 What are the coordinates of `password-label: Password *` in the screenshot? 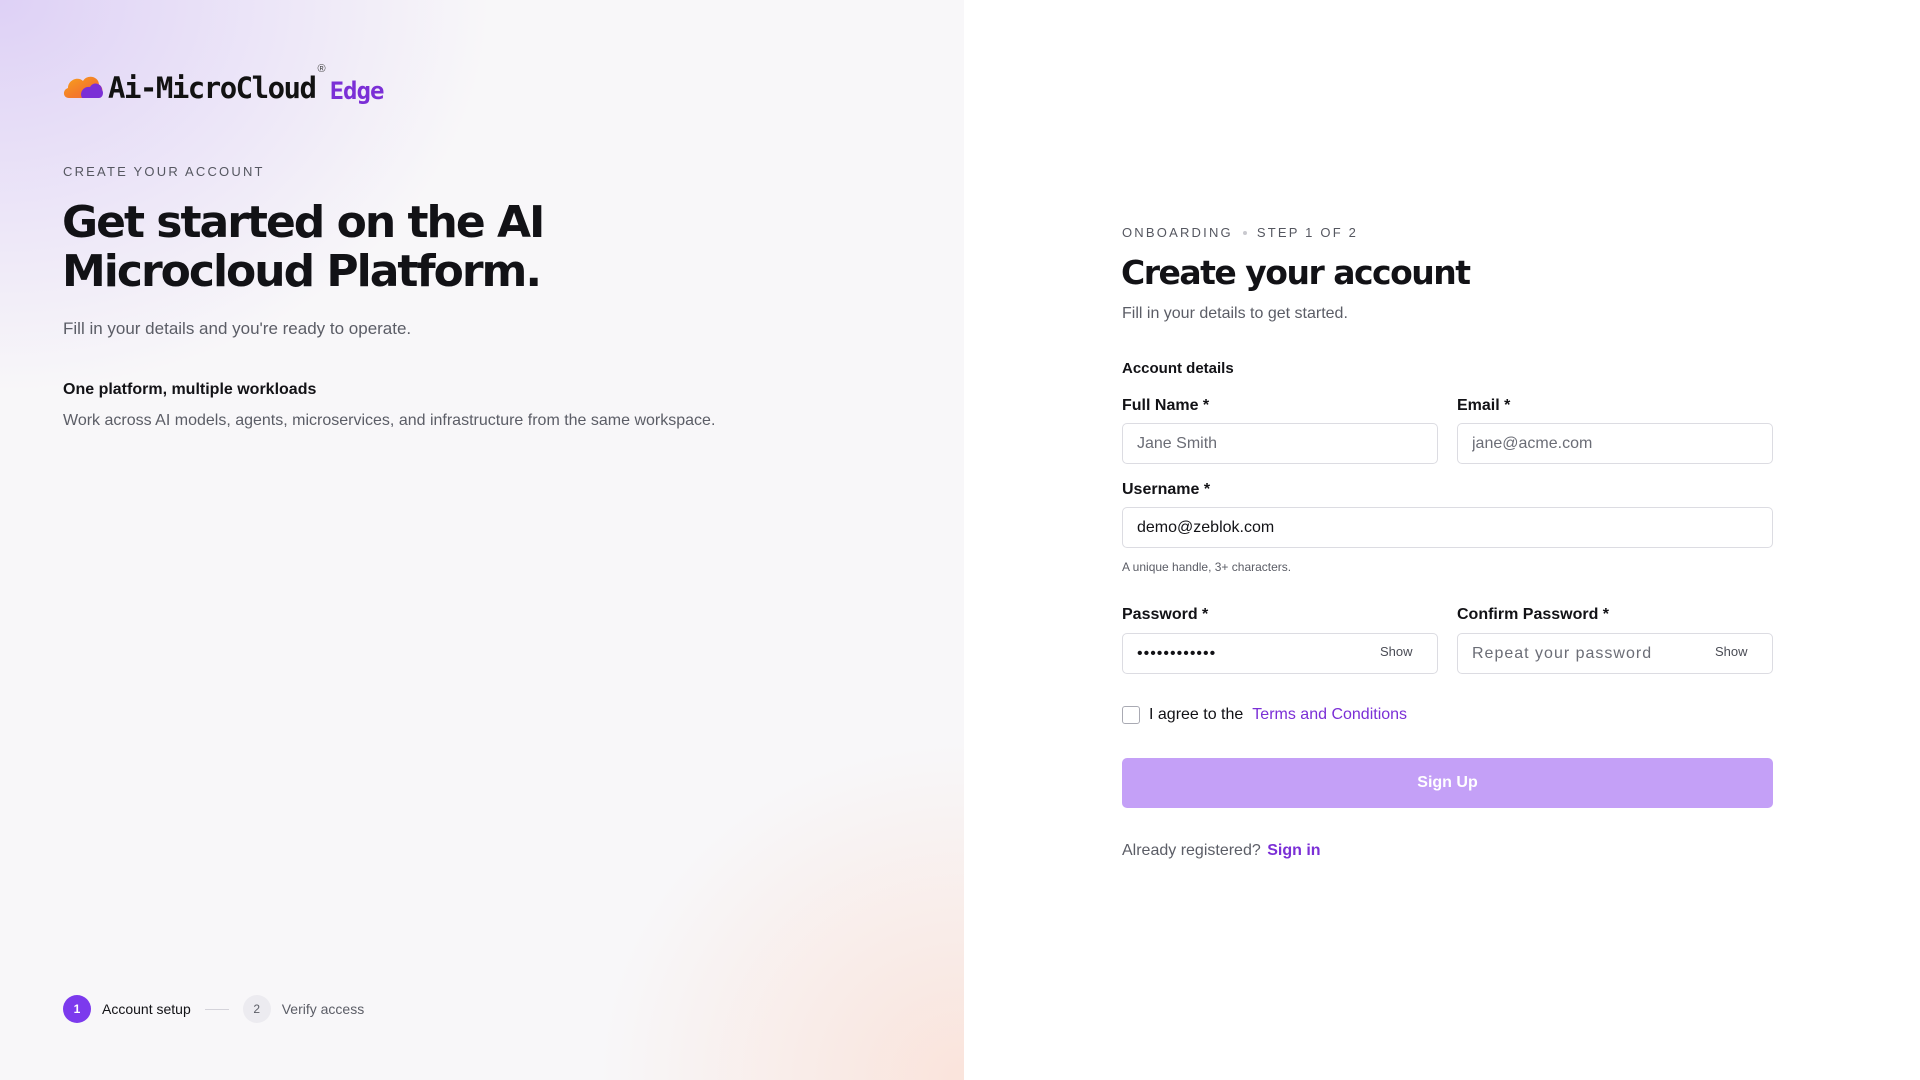 It's located at (1165, 614).